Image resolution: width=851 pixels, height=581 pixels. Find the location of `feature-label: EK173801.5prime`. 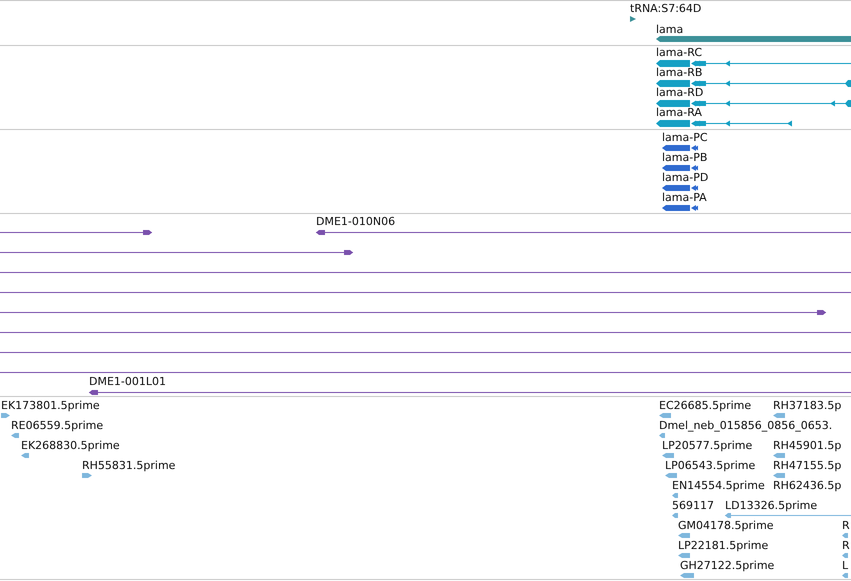

feature-label: EK173801.5prime is located at coordinates (50, 405).